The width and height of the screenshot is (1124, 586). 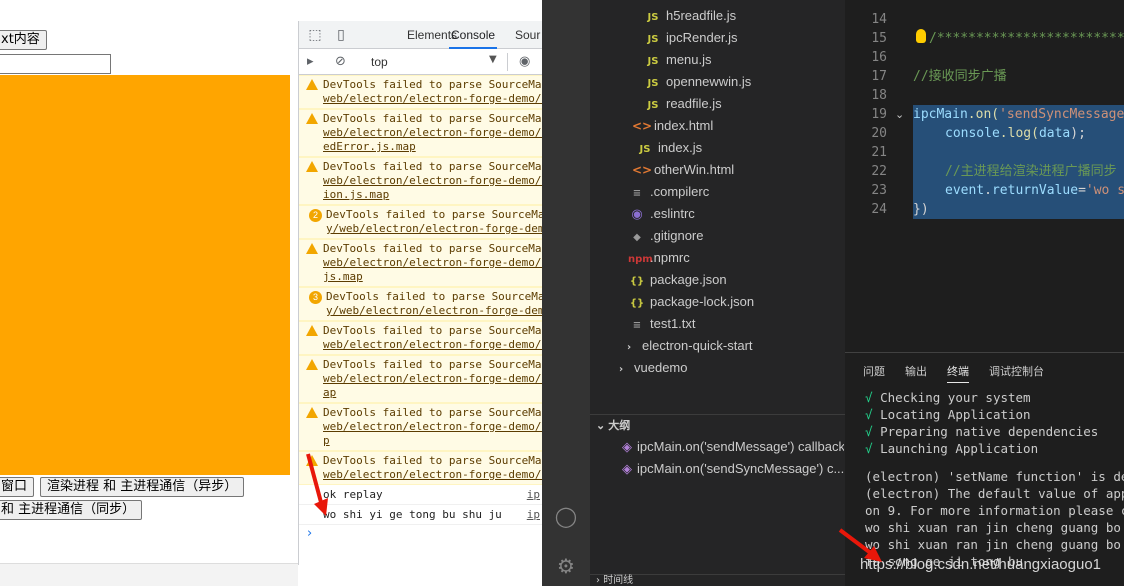 What do you see at coordinates (650, 368) in the screenshot?
I see `folder-item: › vuedemo` at bounding box center [650, 368].